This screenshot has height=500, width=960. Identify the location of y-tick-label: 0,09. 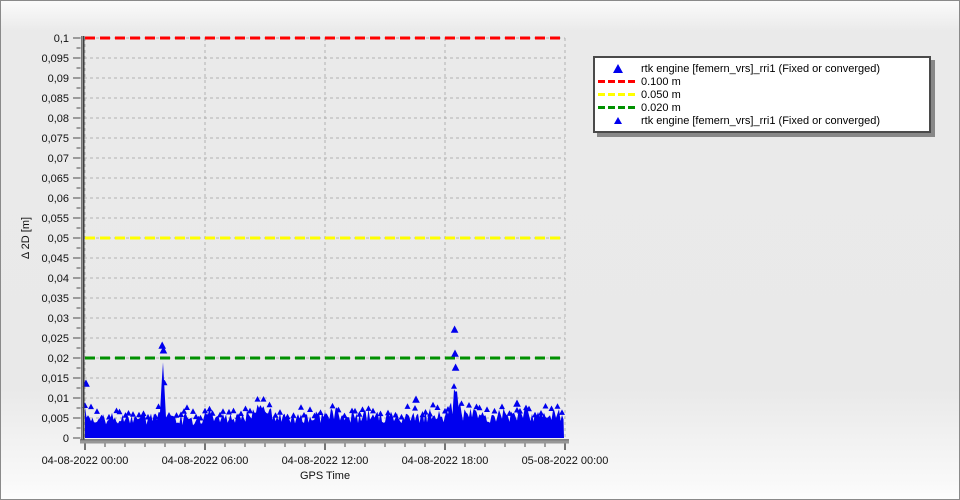
(58, 79).